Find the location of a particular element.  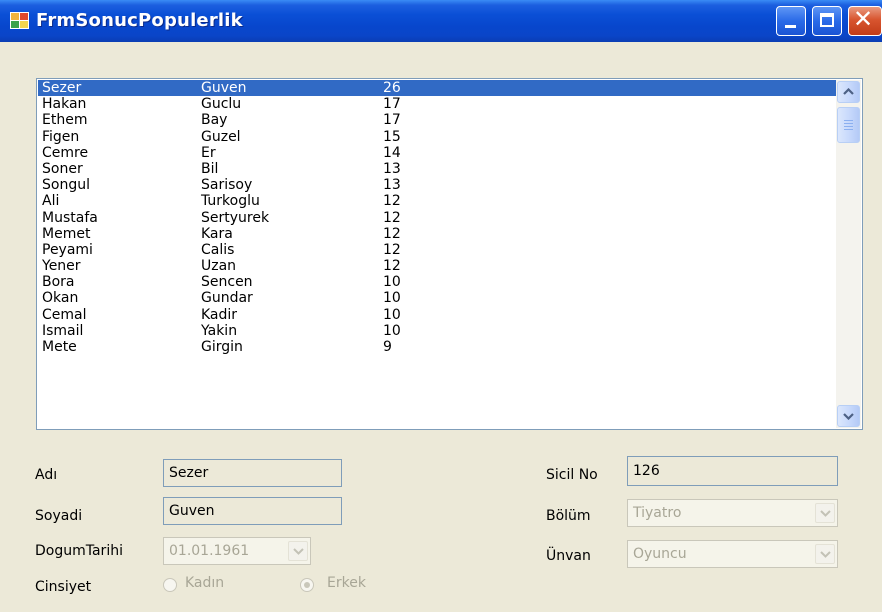

unvan-label: Ünvan is located at coordinates (568, 556).